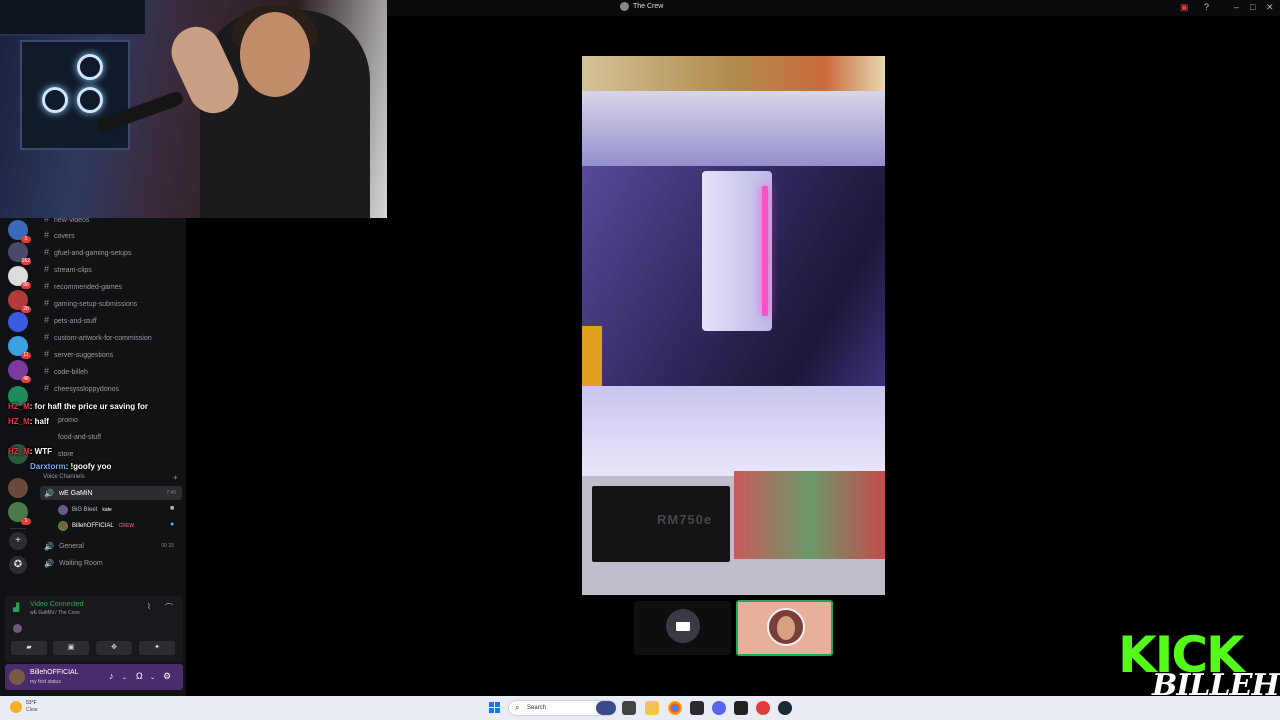 The width and height of the screenshot is (1280, 720). Describe the element at coordinates (87, 389) in the screenshot. I see `channel-name: cheesyssloppydonos` at that location.